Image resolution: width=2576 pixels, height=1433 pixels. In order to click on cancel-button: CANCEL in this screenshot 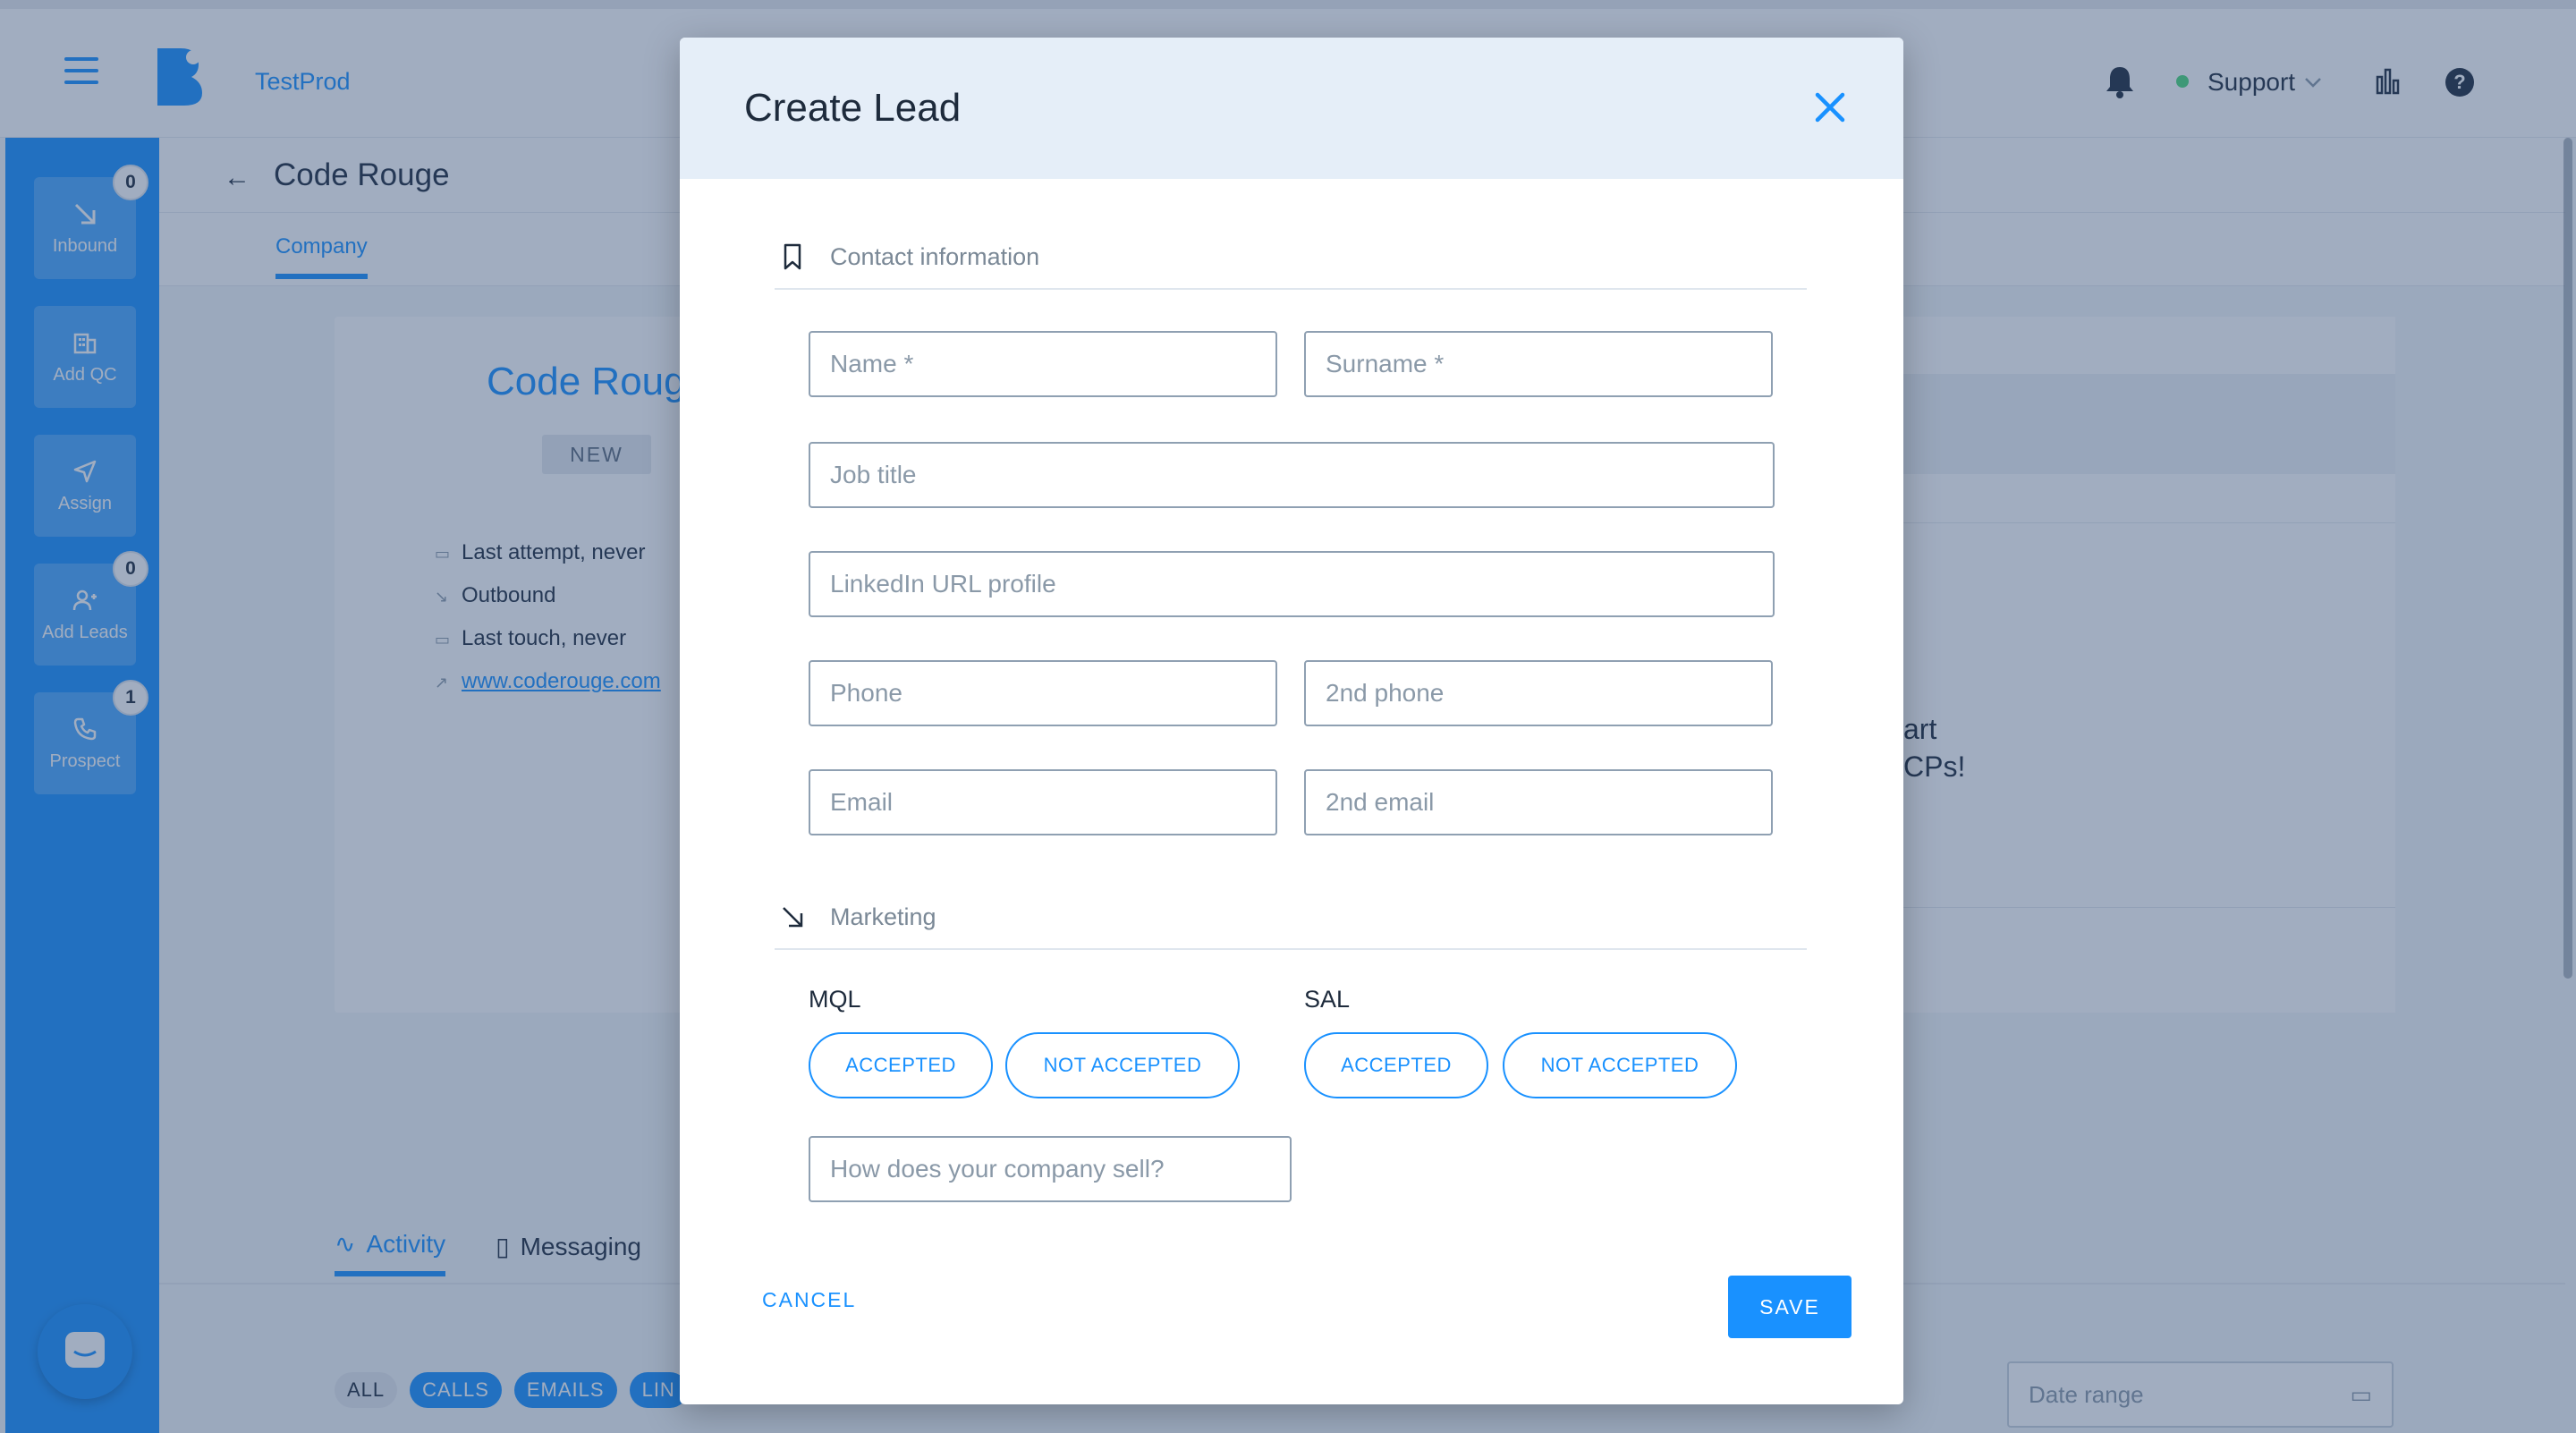, I will do `click(809, 1300)`.